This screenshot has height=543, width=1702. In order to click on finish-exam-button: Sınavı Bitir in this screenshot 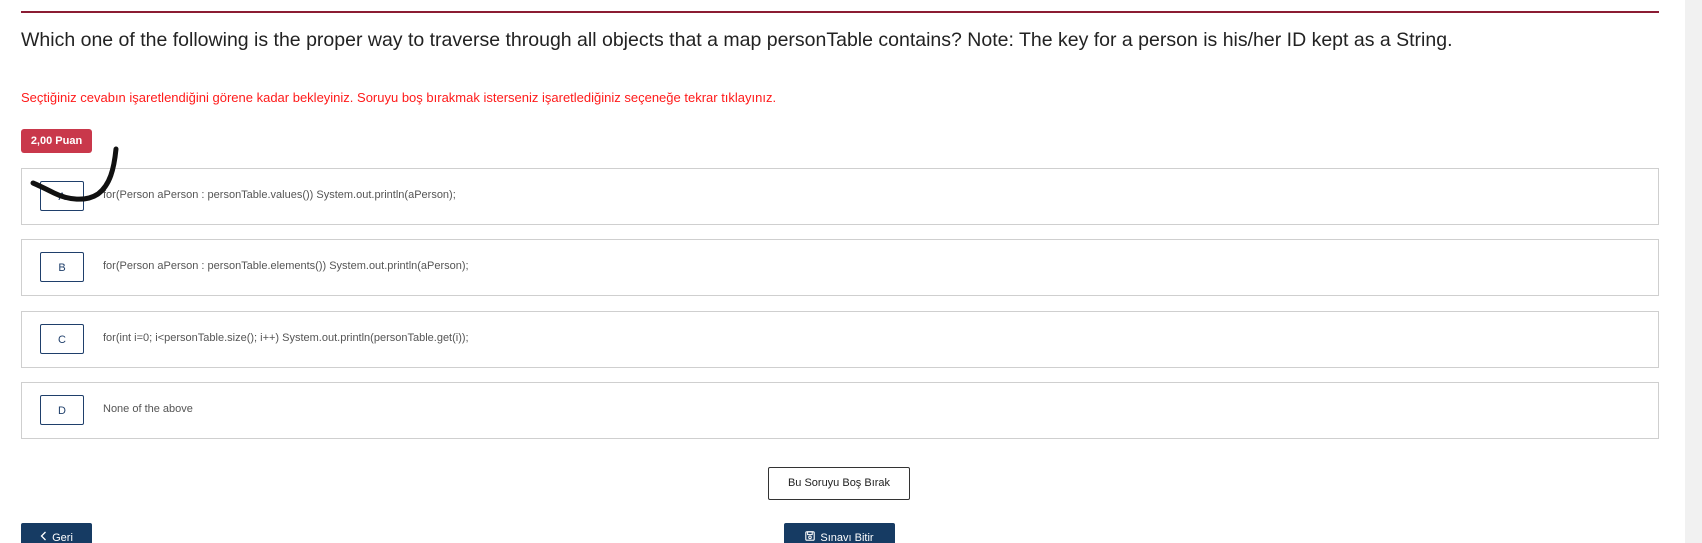, I will do `click(839, 533)`.